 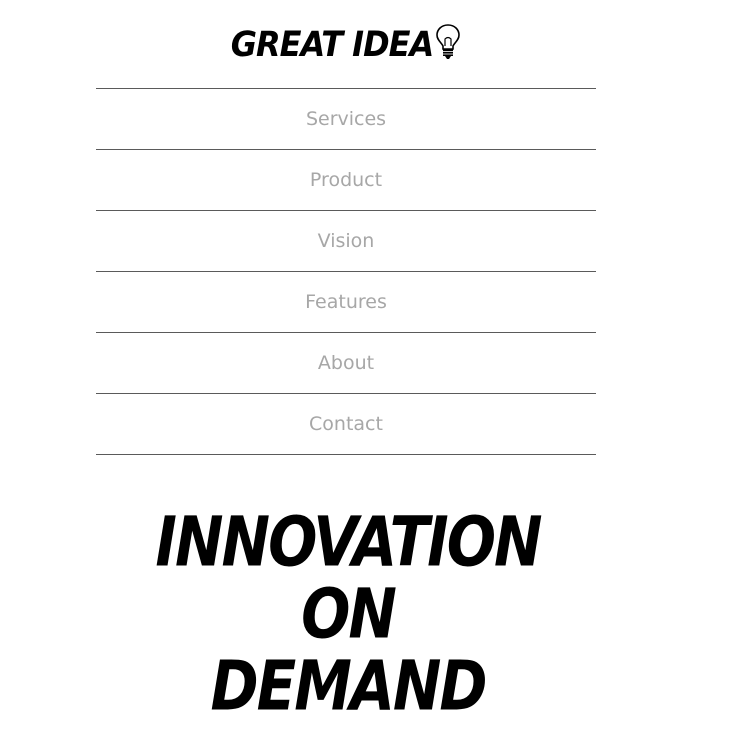 I want to click on nav-item-features: Features, so click(x=346, y=302).